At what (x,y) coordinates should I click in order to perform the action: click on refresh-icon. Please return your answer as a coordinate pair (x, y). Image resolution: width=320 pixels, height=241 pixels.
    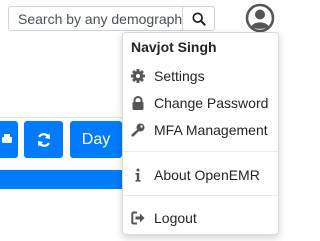
    Looking at the image, I should click on (43, 139).